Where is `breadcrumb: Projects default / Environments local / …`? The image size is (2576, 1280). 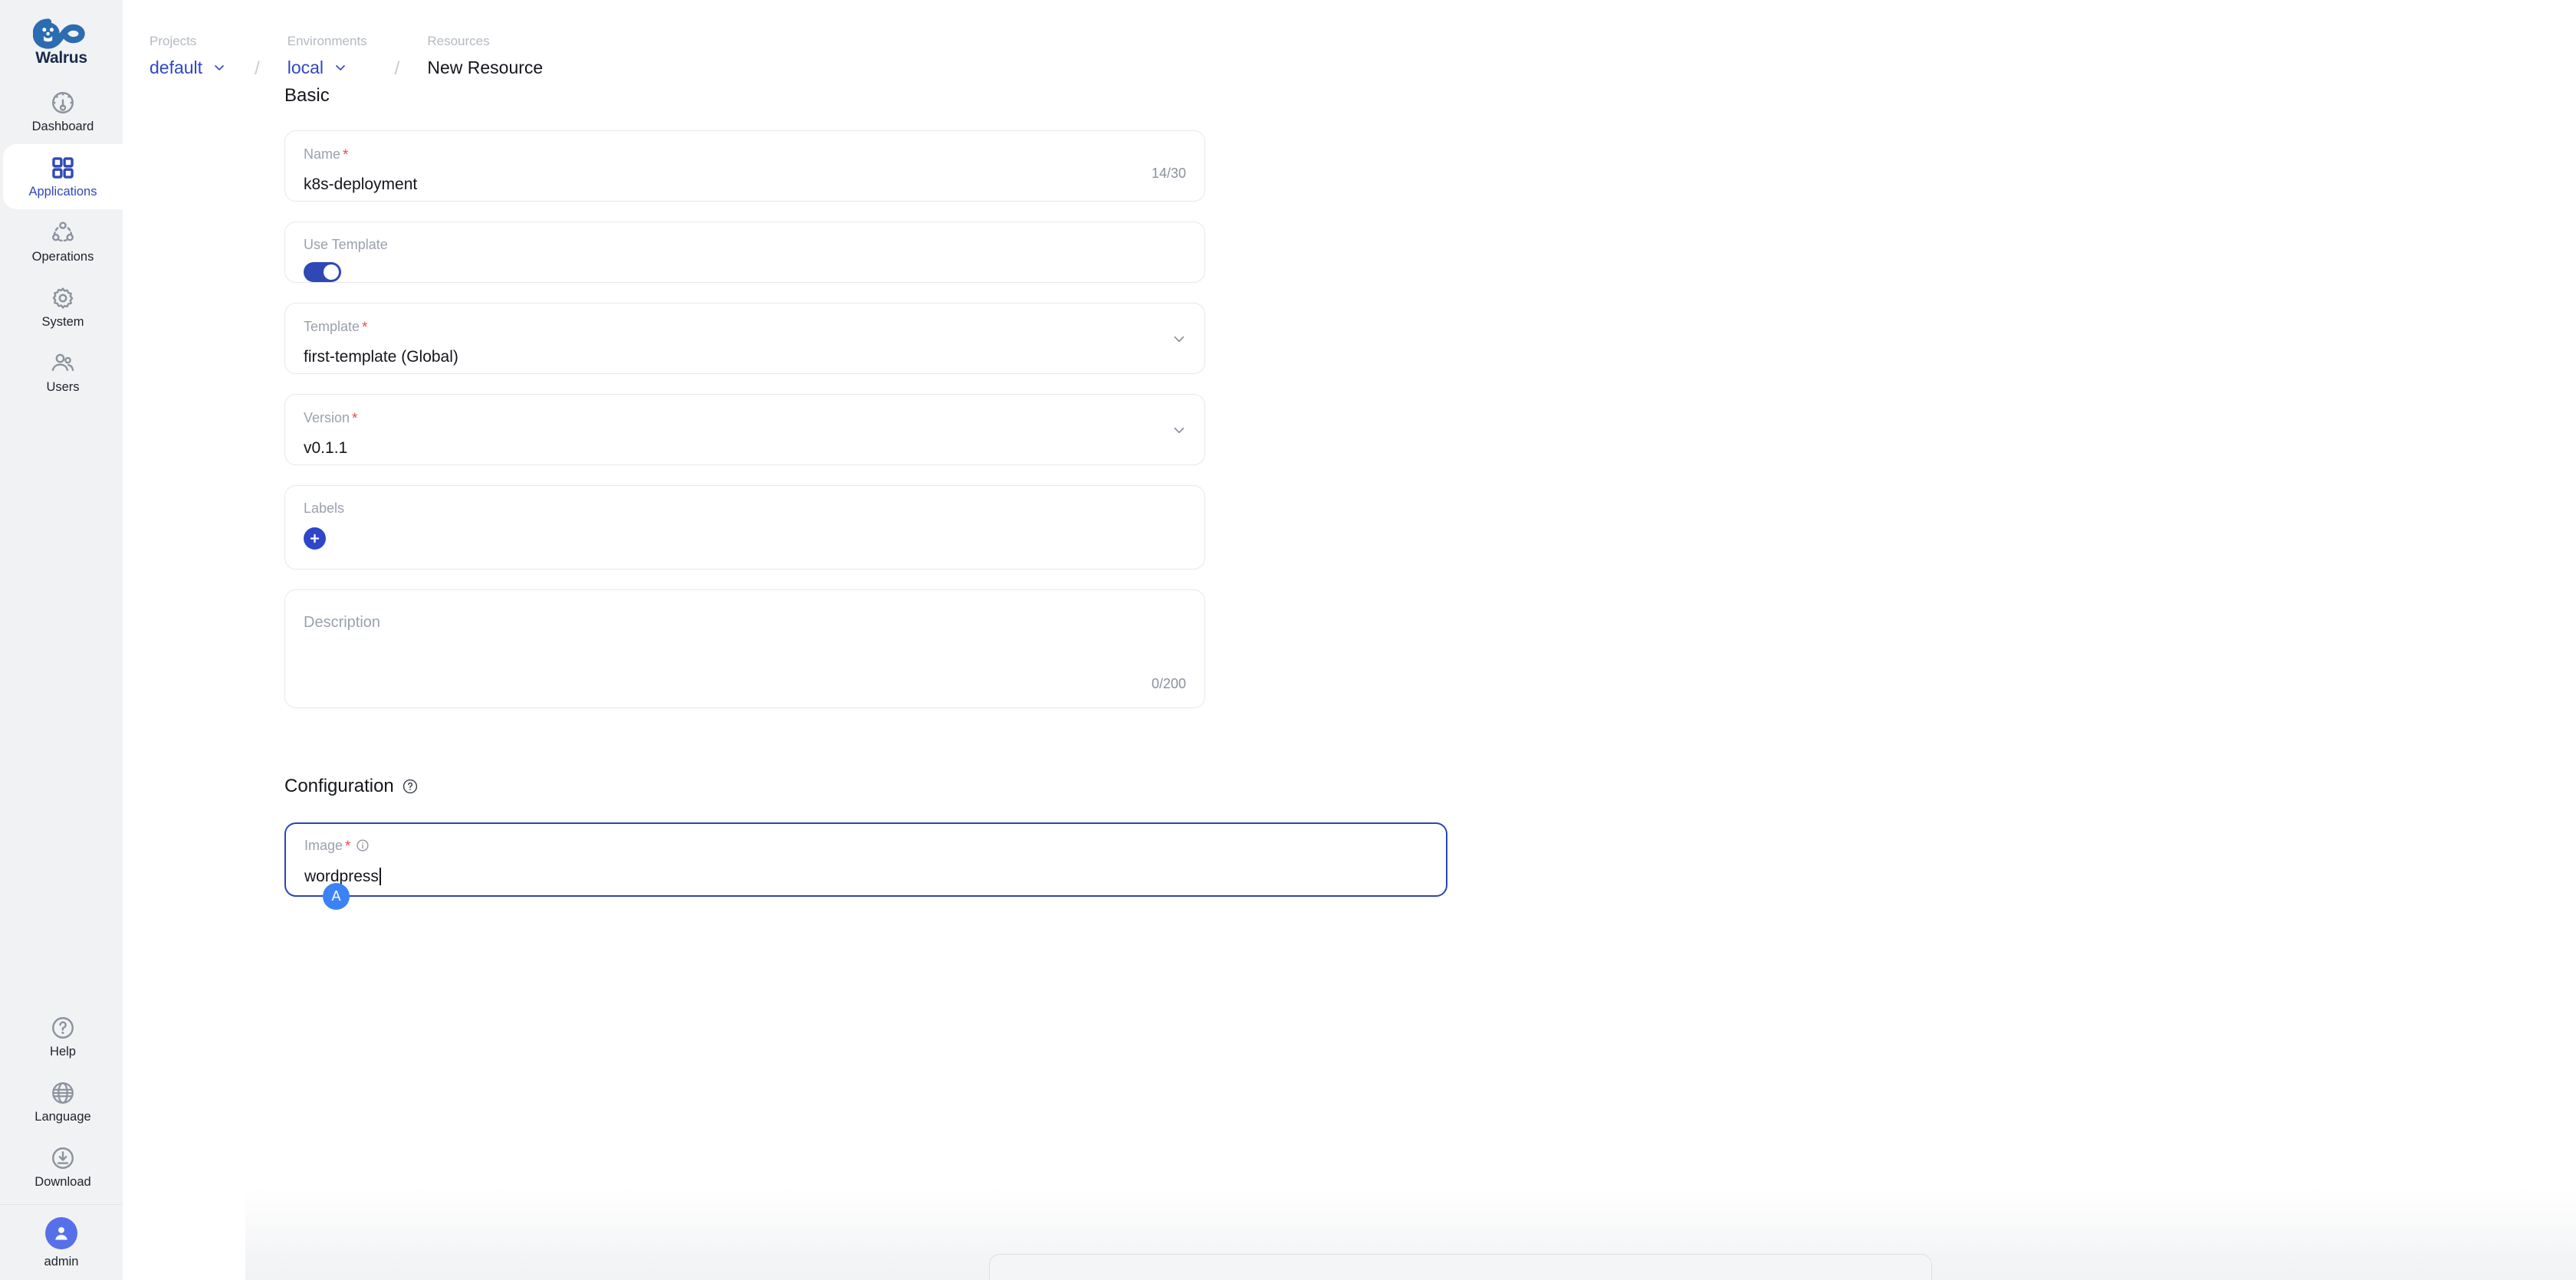
breadcrumb: Projects default / Environments local / … is located at coordinates (1349, 39).